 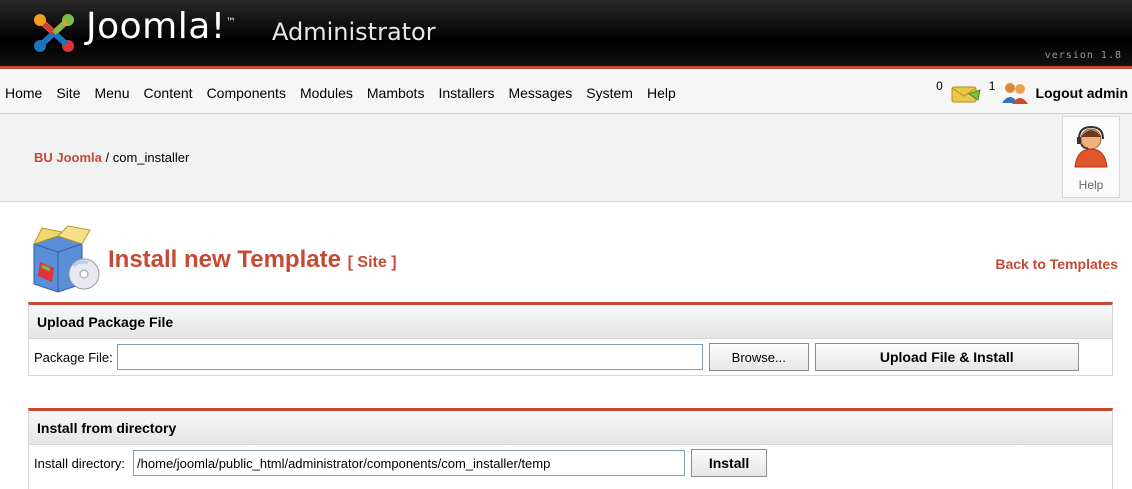 What do you see at coordinates (409, 357) in the screenshot?
I see `package-file-input` at bounding box center [409, 357].